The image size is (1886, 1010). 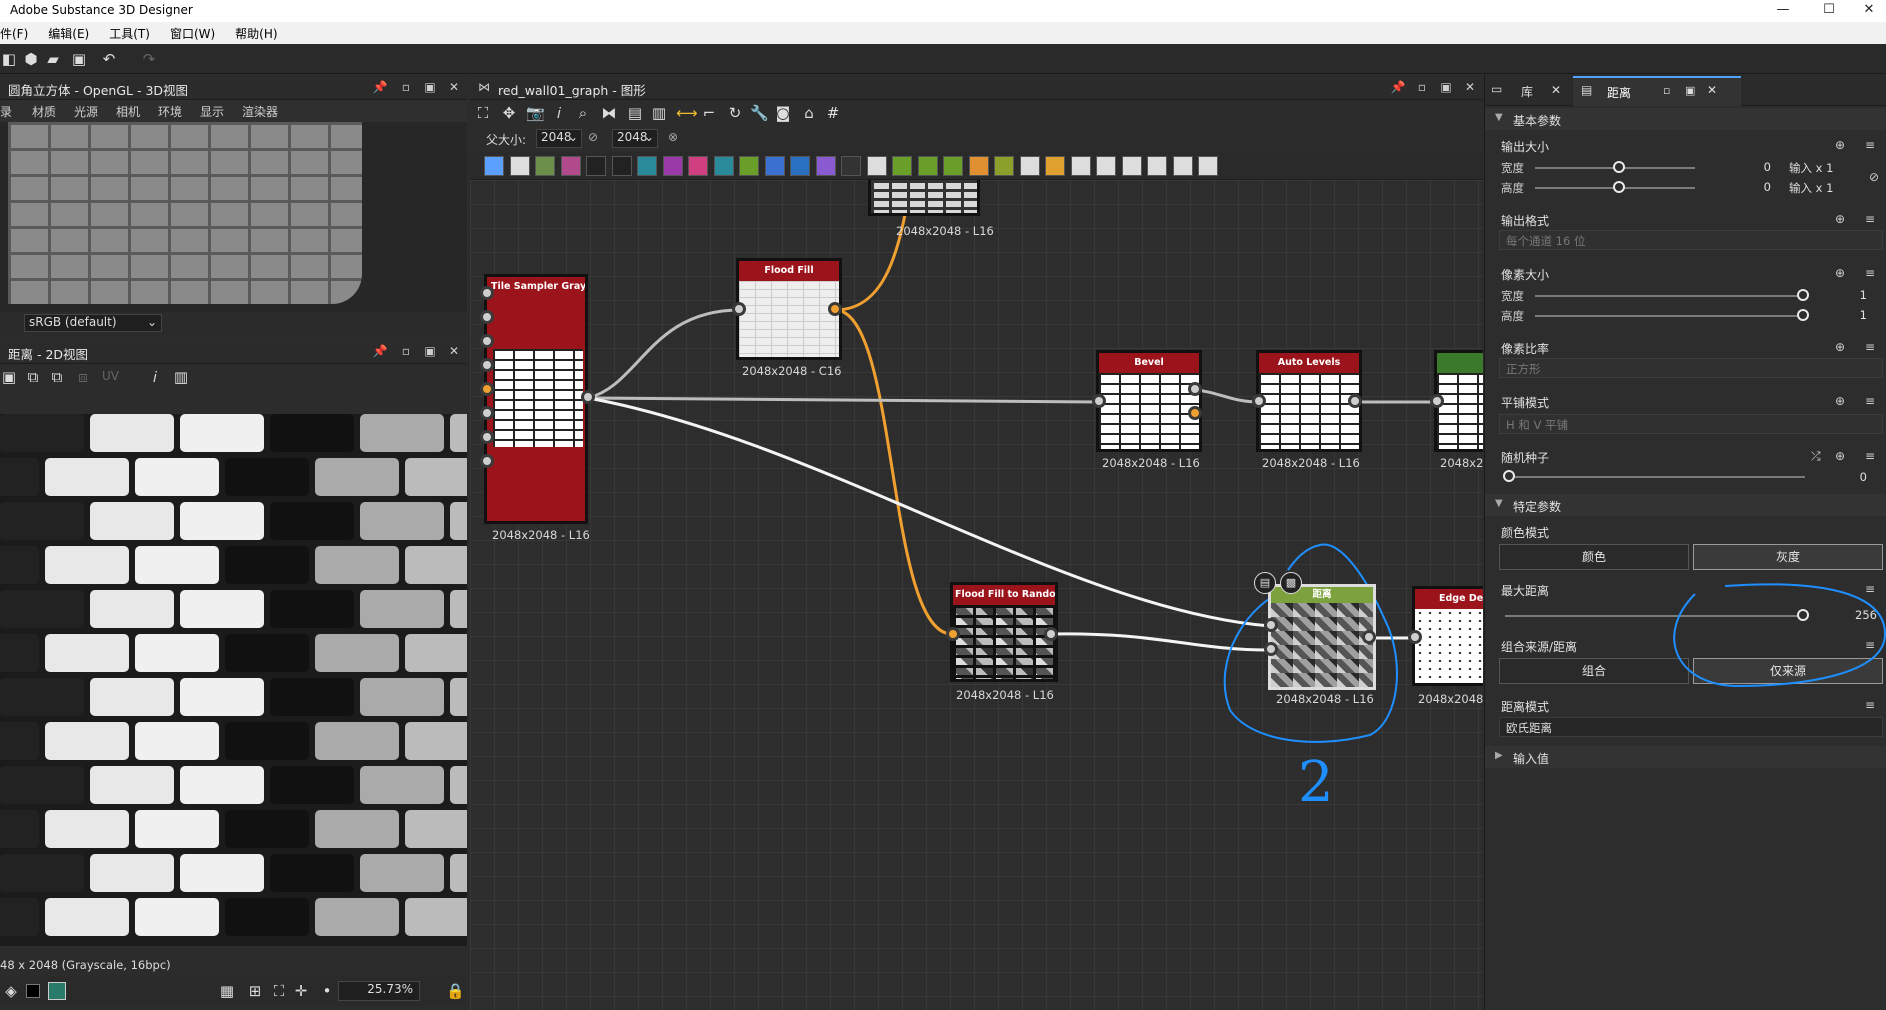 I want to click on route-icon: ⌐, so click(x=709, y=113).